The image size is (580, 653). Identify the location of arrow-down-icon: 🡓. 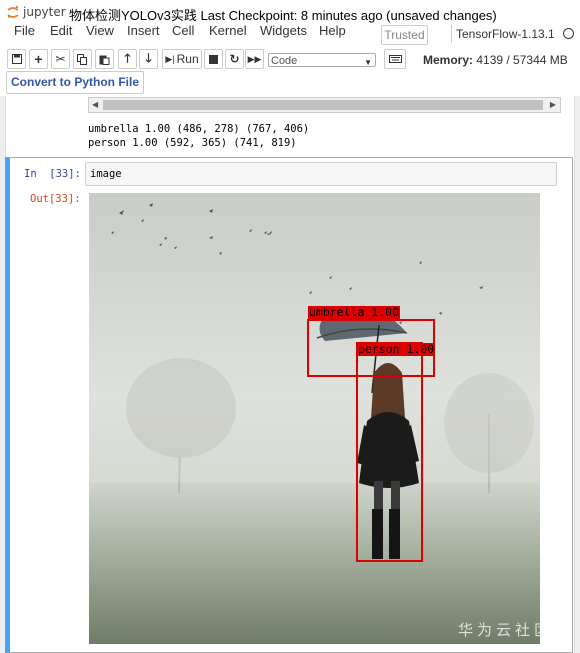
(148, 57).